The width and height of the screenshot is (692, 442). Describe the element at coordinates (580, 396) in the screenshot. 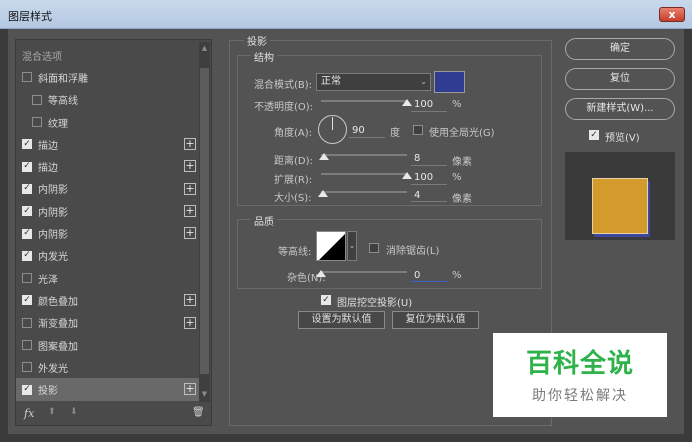

I see `watermark-subtitle: 助你轻松解决` at that location.